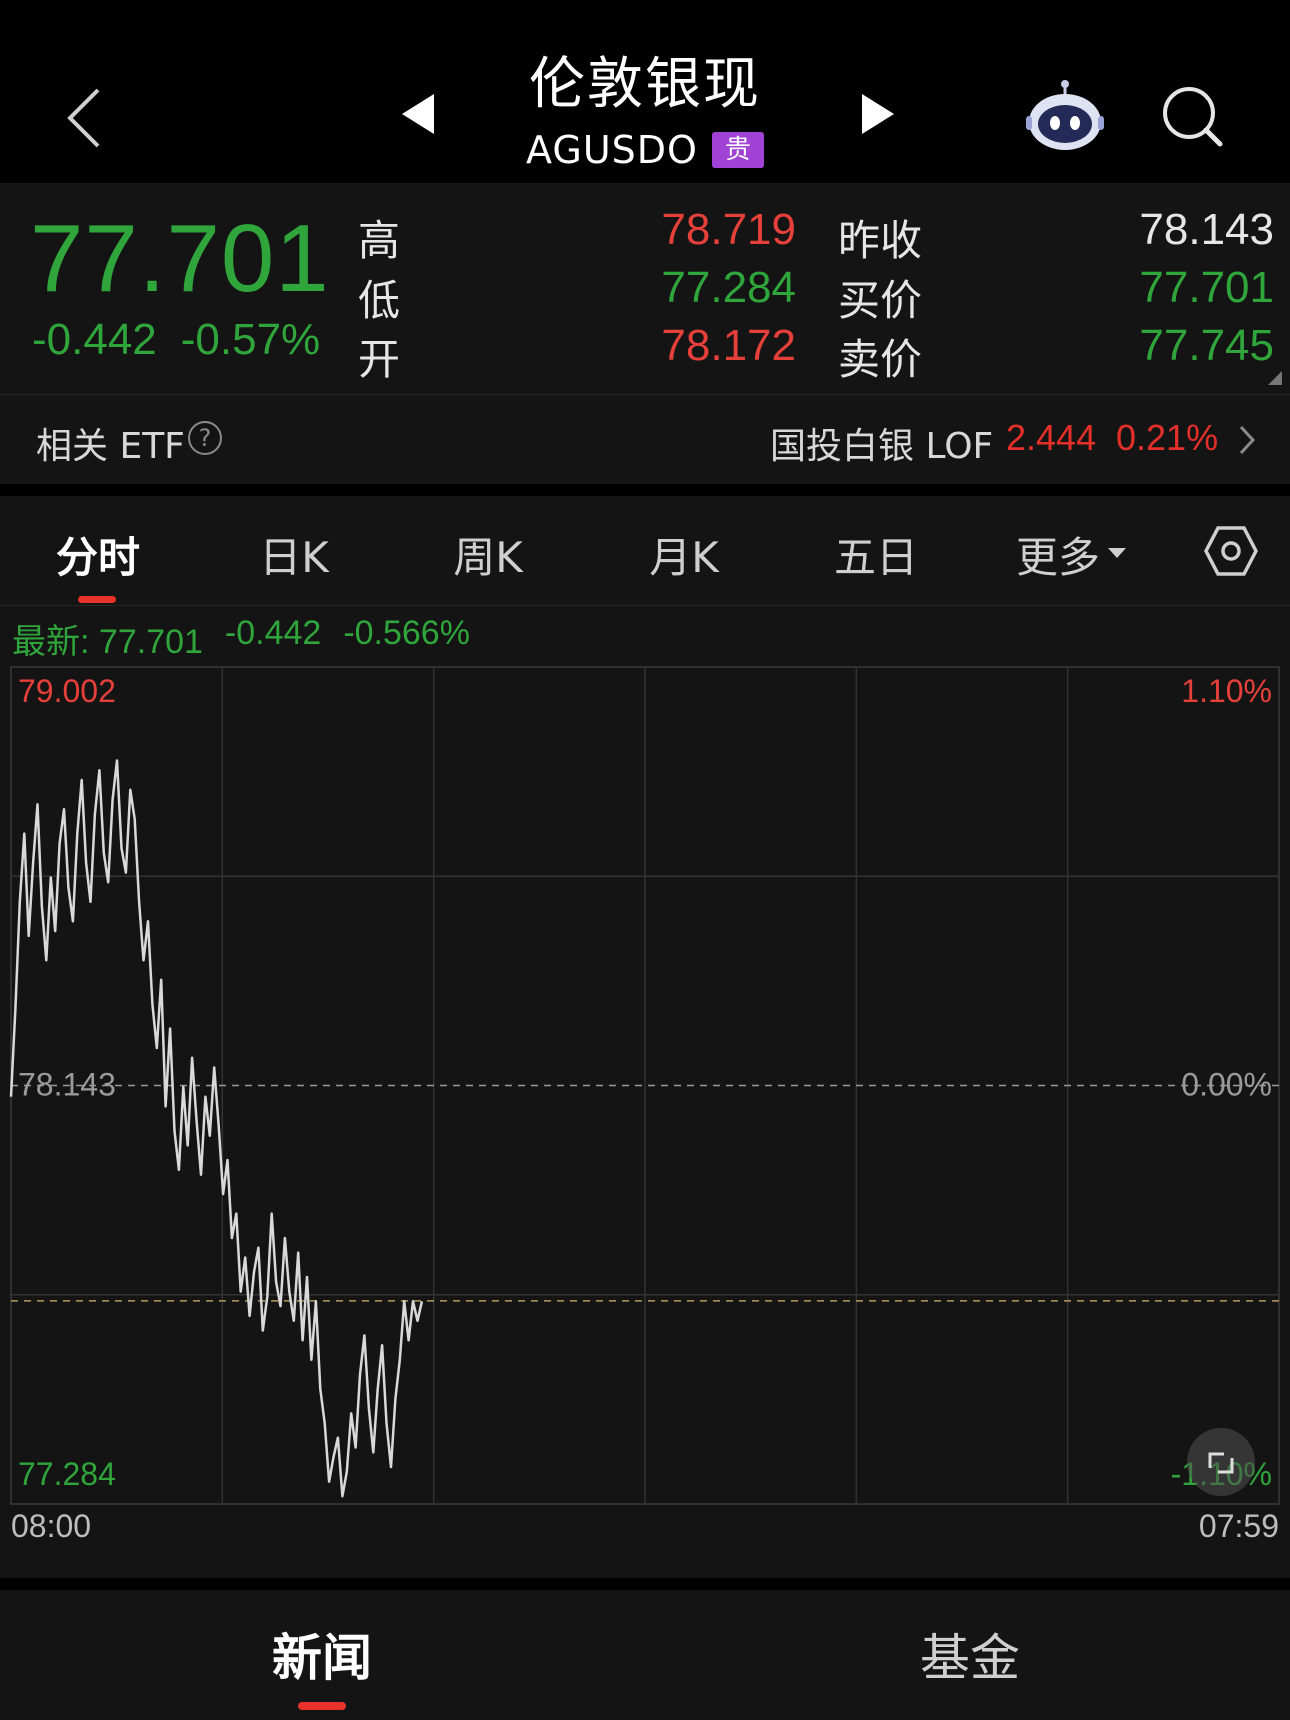  What do you see at coordinates (880, 359) in the screenshot?
I see `ask-label: 卖价` at bounding box center [880, 359].